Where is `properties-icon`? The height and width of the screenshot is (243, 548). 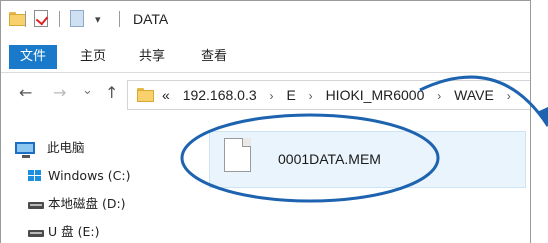 properties-icon is located at coordinates (41, 18).